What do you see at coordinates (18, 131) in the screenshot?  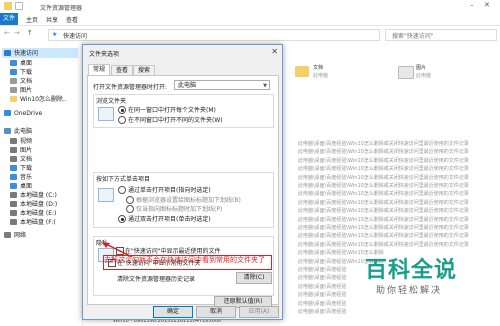 I see `sidebar-item: 此电脑` at bounding box center [18, 131].